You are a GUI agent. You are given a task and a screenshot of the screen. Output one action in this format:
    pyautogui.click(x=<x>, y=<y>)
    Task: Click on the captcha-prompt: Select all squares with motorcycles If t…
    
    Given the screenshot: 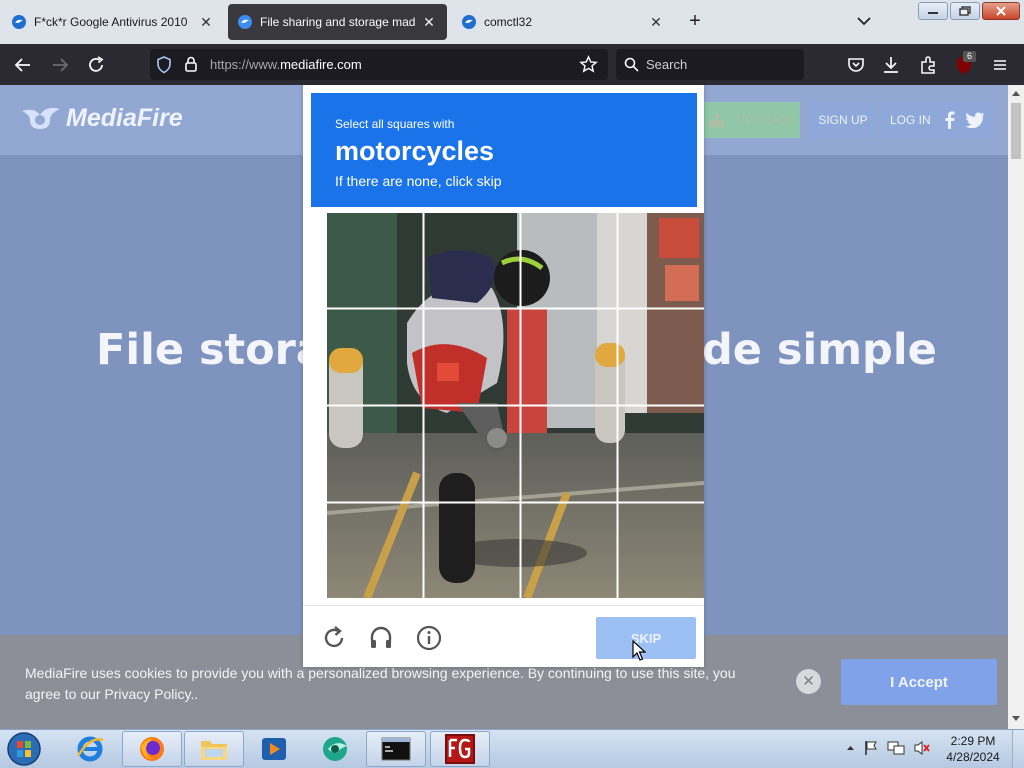 What is the action you would take?
    pyautogui.click(x=504, y=150)
    